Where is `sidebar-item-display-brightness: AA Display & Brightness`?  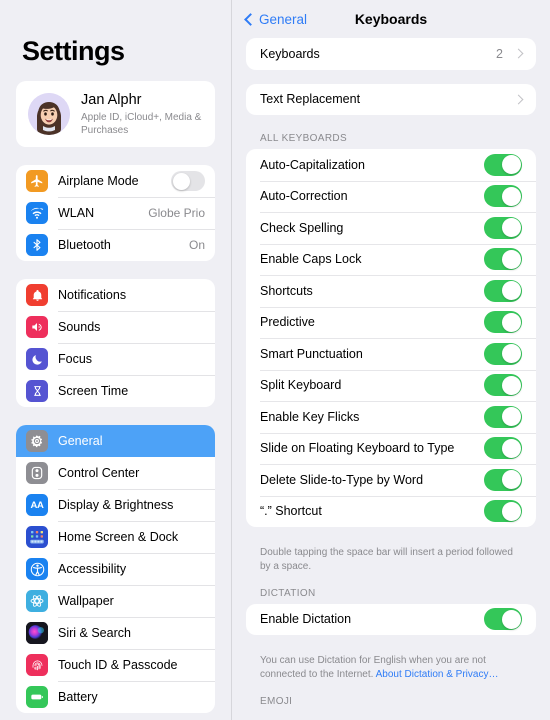 sidebar-item-display-brightness: AA Display & Brightness is located at coordinates (115, 505).